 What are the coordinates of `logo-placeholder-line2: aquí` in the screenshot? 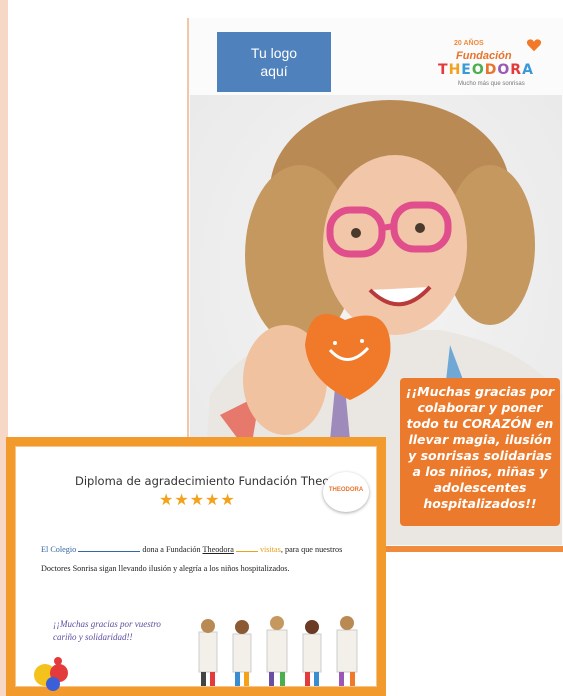 It's located at (274, 71).